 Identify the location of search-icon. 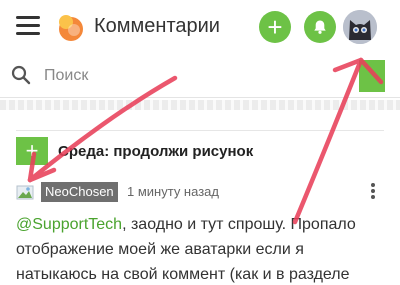
(21, 75).